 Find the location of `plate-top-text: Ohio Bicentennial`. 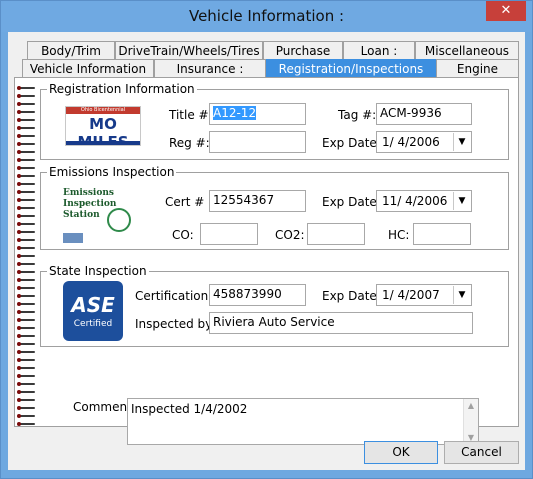

plate-top-text: Ohio Bicentennial is located at coordinates (103, 110).